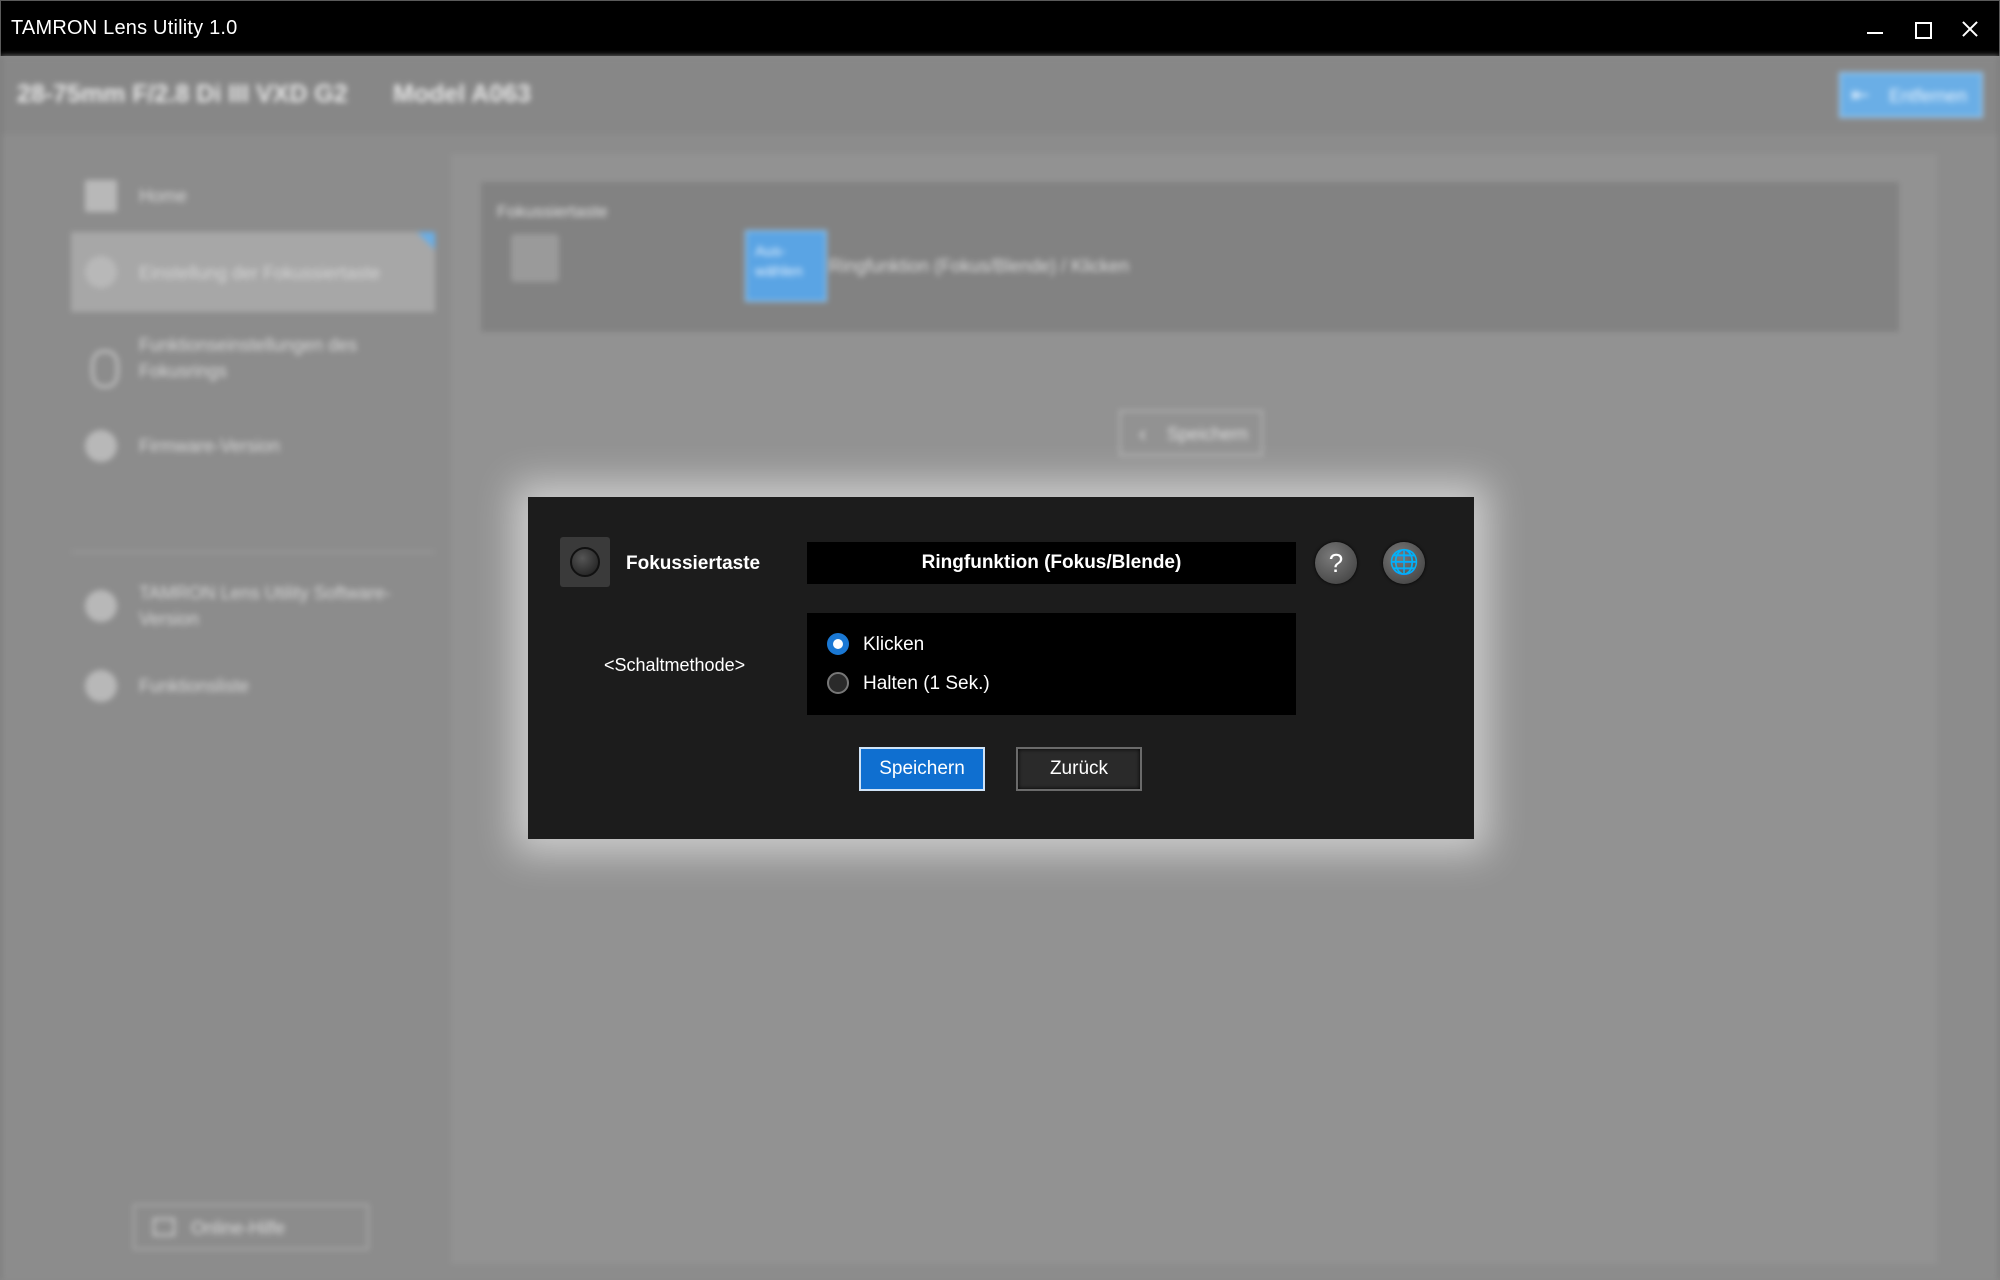  What do you see at coordinates (1208, 434) in the screenshot?
I see `background-save-label: Speichern` at bounding box center [1208, 434].